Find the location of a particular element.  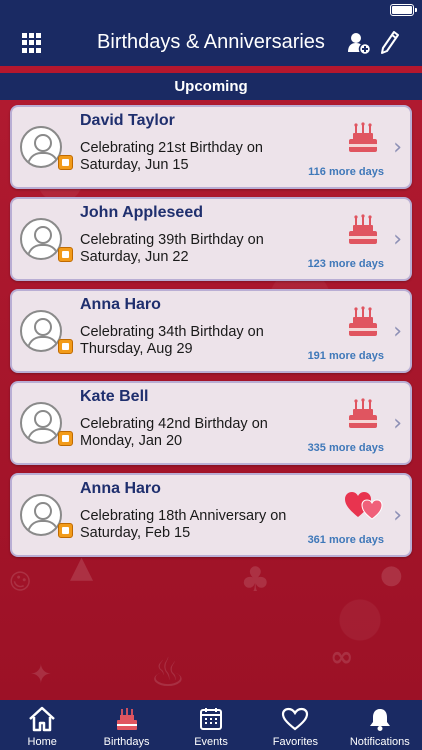

event-line: Celebrating 39th Birthday on is located at coordinates (172, 240).